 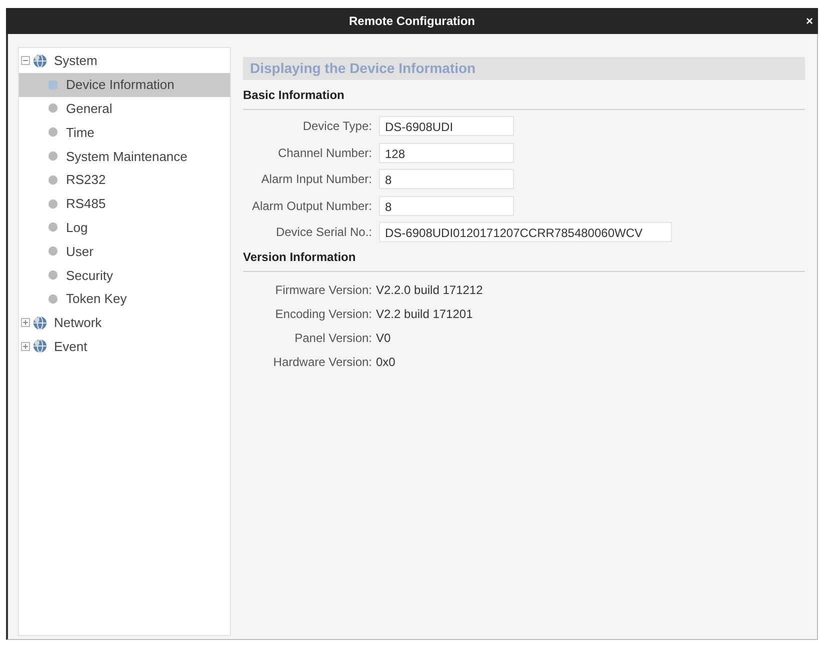 I want to click on page-header: Displaying the Device Information, so click(x=524, y=68).